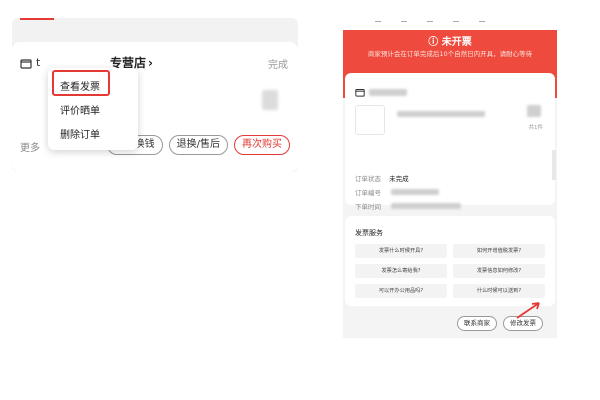  What do you see at coordinates (368, 179) in the screenshot?
I see `row-label: 订单状态` at bounding box center [368, 179].